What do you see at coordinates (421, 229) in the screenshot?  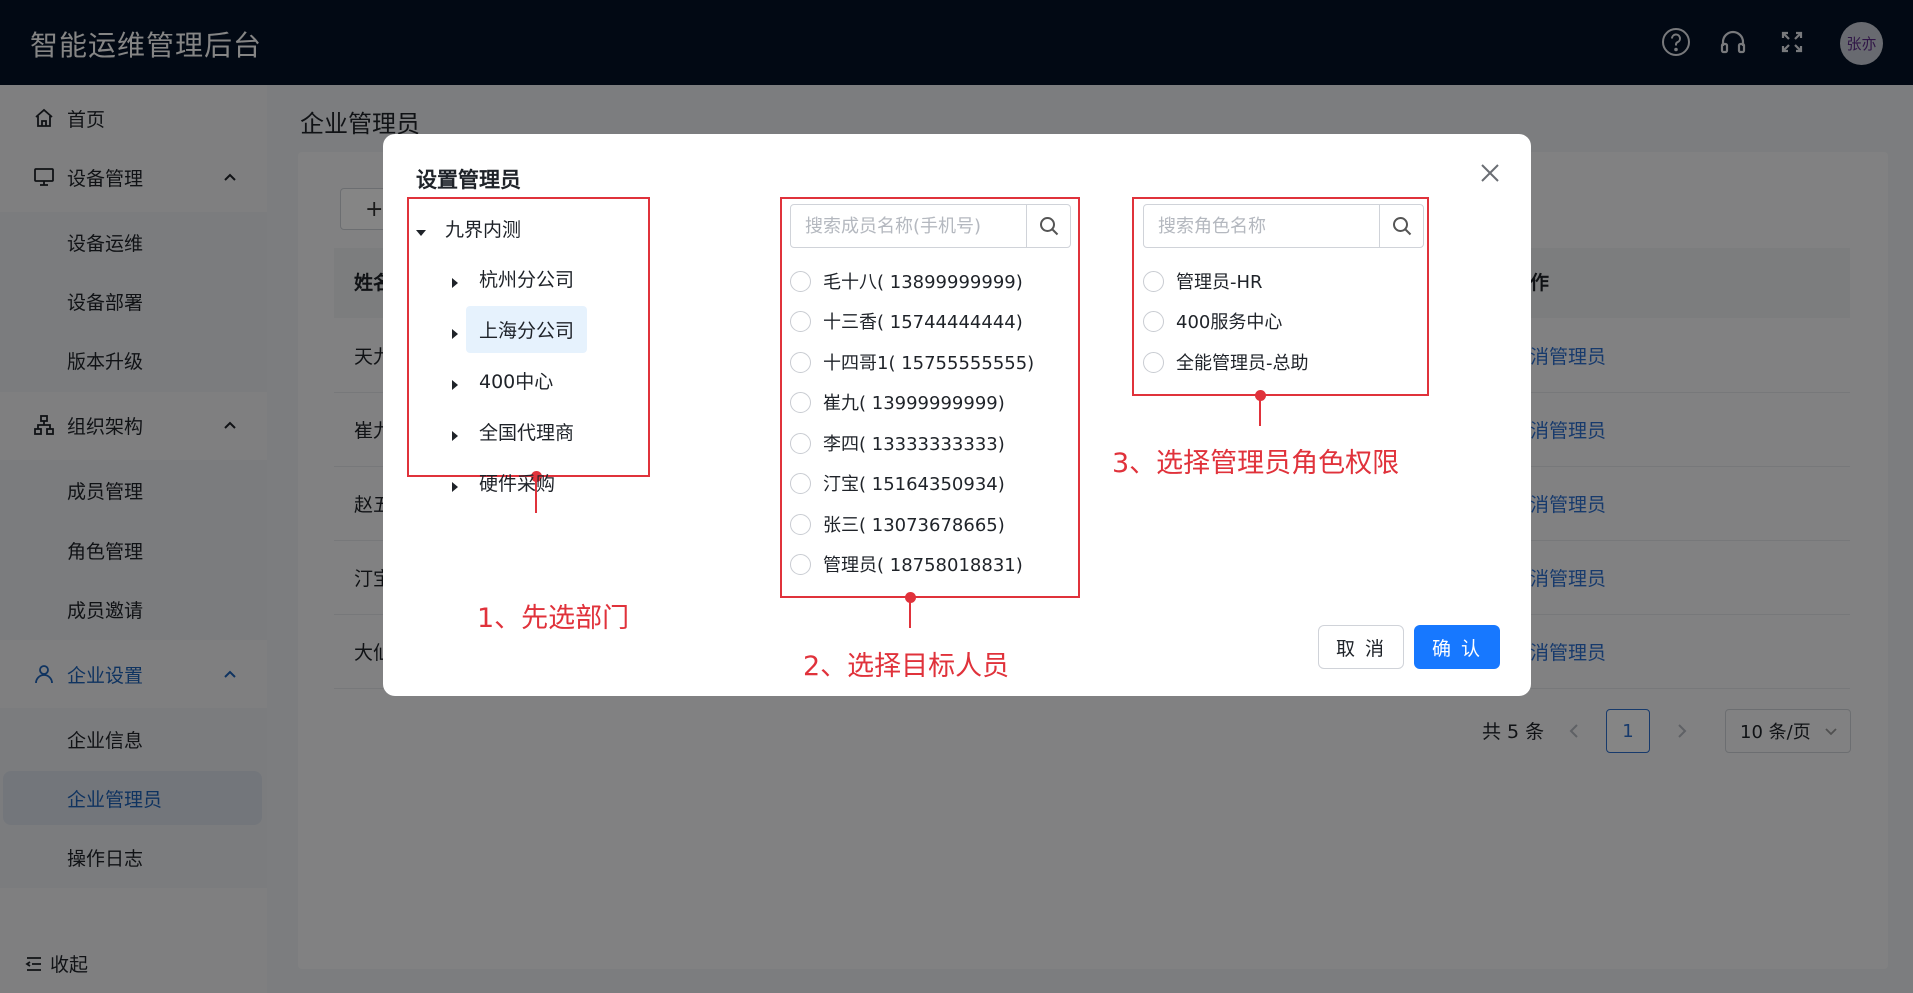 I see `caret-down-icon` at bounding box center [421, 229].